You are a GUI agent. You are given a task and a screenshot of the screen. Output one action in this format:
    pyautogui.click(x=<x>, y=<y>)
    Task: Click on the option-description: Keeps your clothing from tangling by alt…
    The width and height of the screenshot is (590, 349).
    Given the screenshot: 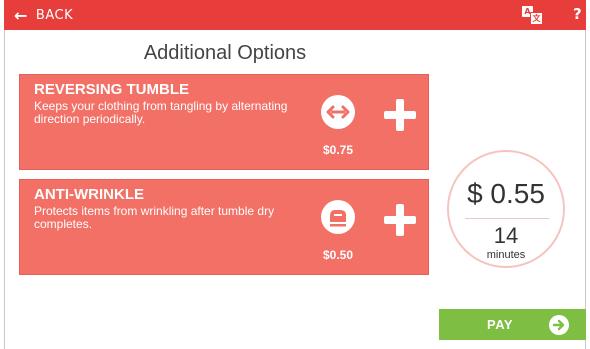 What is the action you would take?
    pyautogui.click(x=161, y=112)
    